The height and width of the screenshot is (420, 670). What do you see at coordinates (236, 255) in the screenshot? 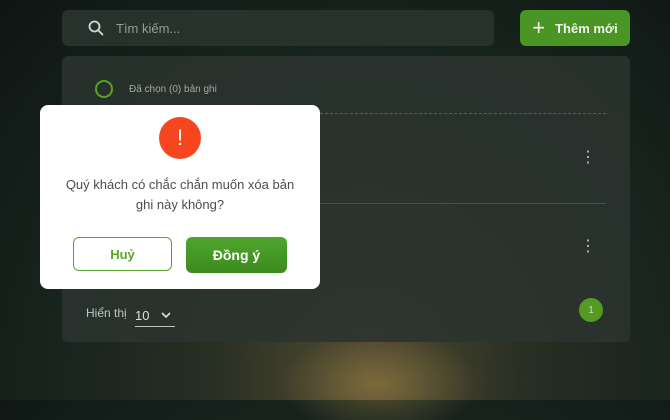
I see `confirm-button: Đồng ý` at bounding box center [236, 255].